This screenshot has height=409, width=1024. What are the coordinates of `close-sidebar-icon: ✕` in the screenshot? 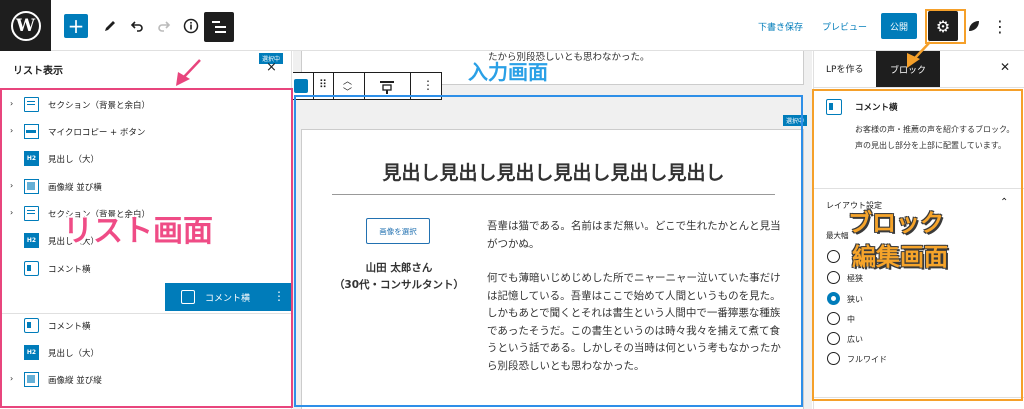 It's located at (1005, 67).